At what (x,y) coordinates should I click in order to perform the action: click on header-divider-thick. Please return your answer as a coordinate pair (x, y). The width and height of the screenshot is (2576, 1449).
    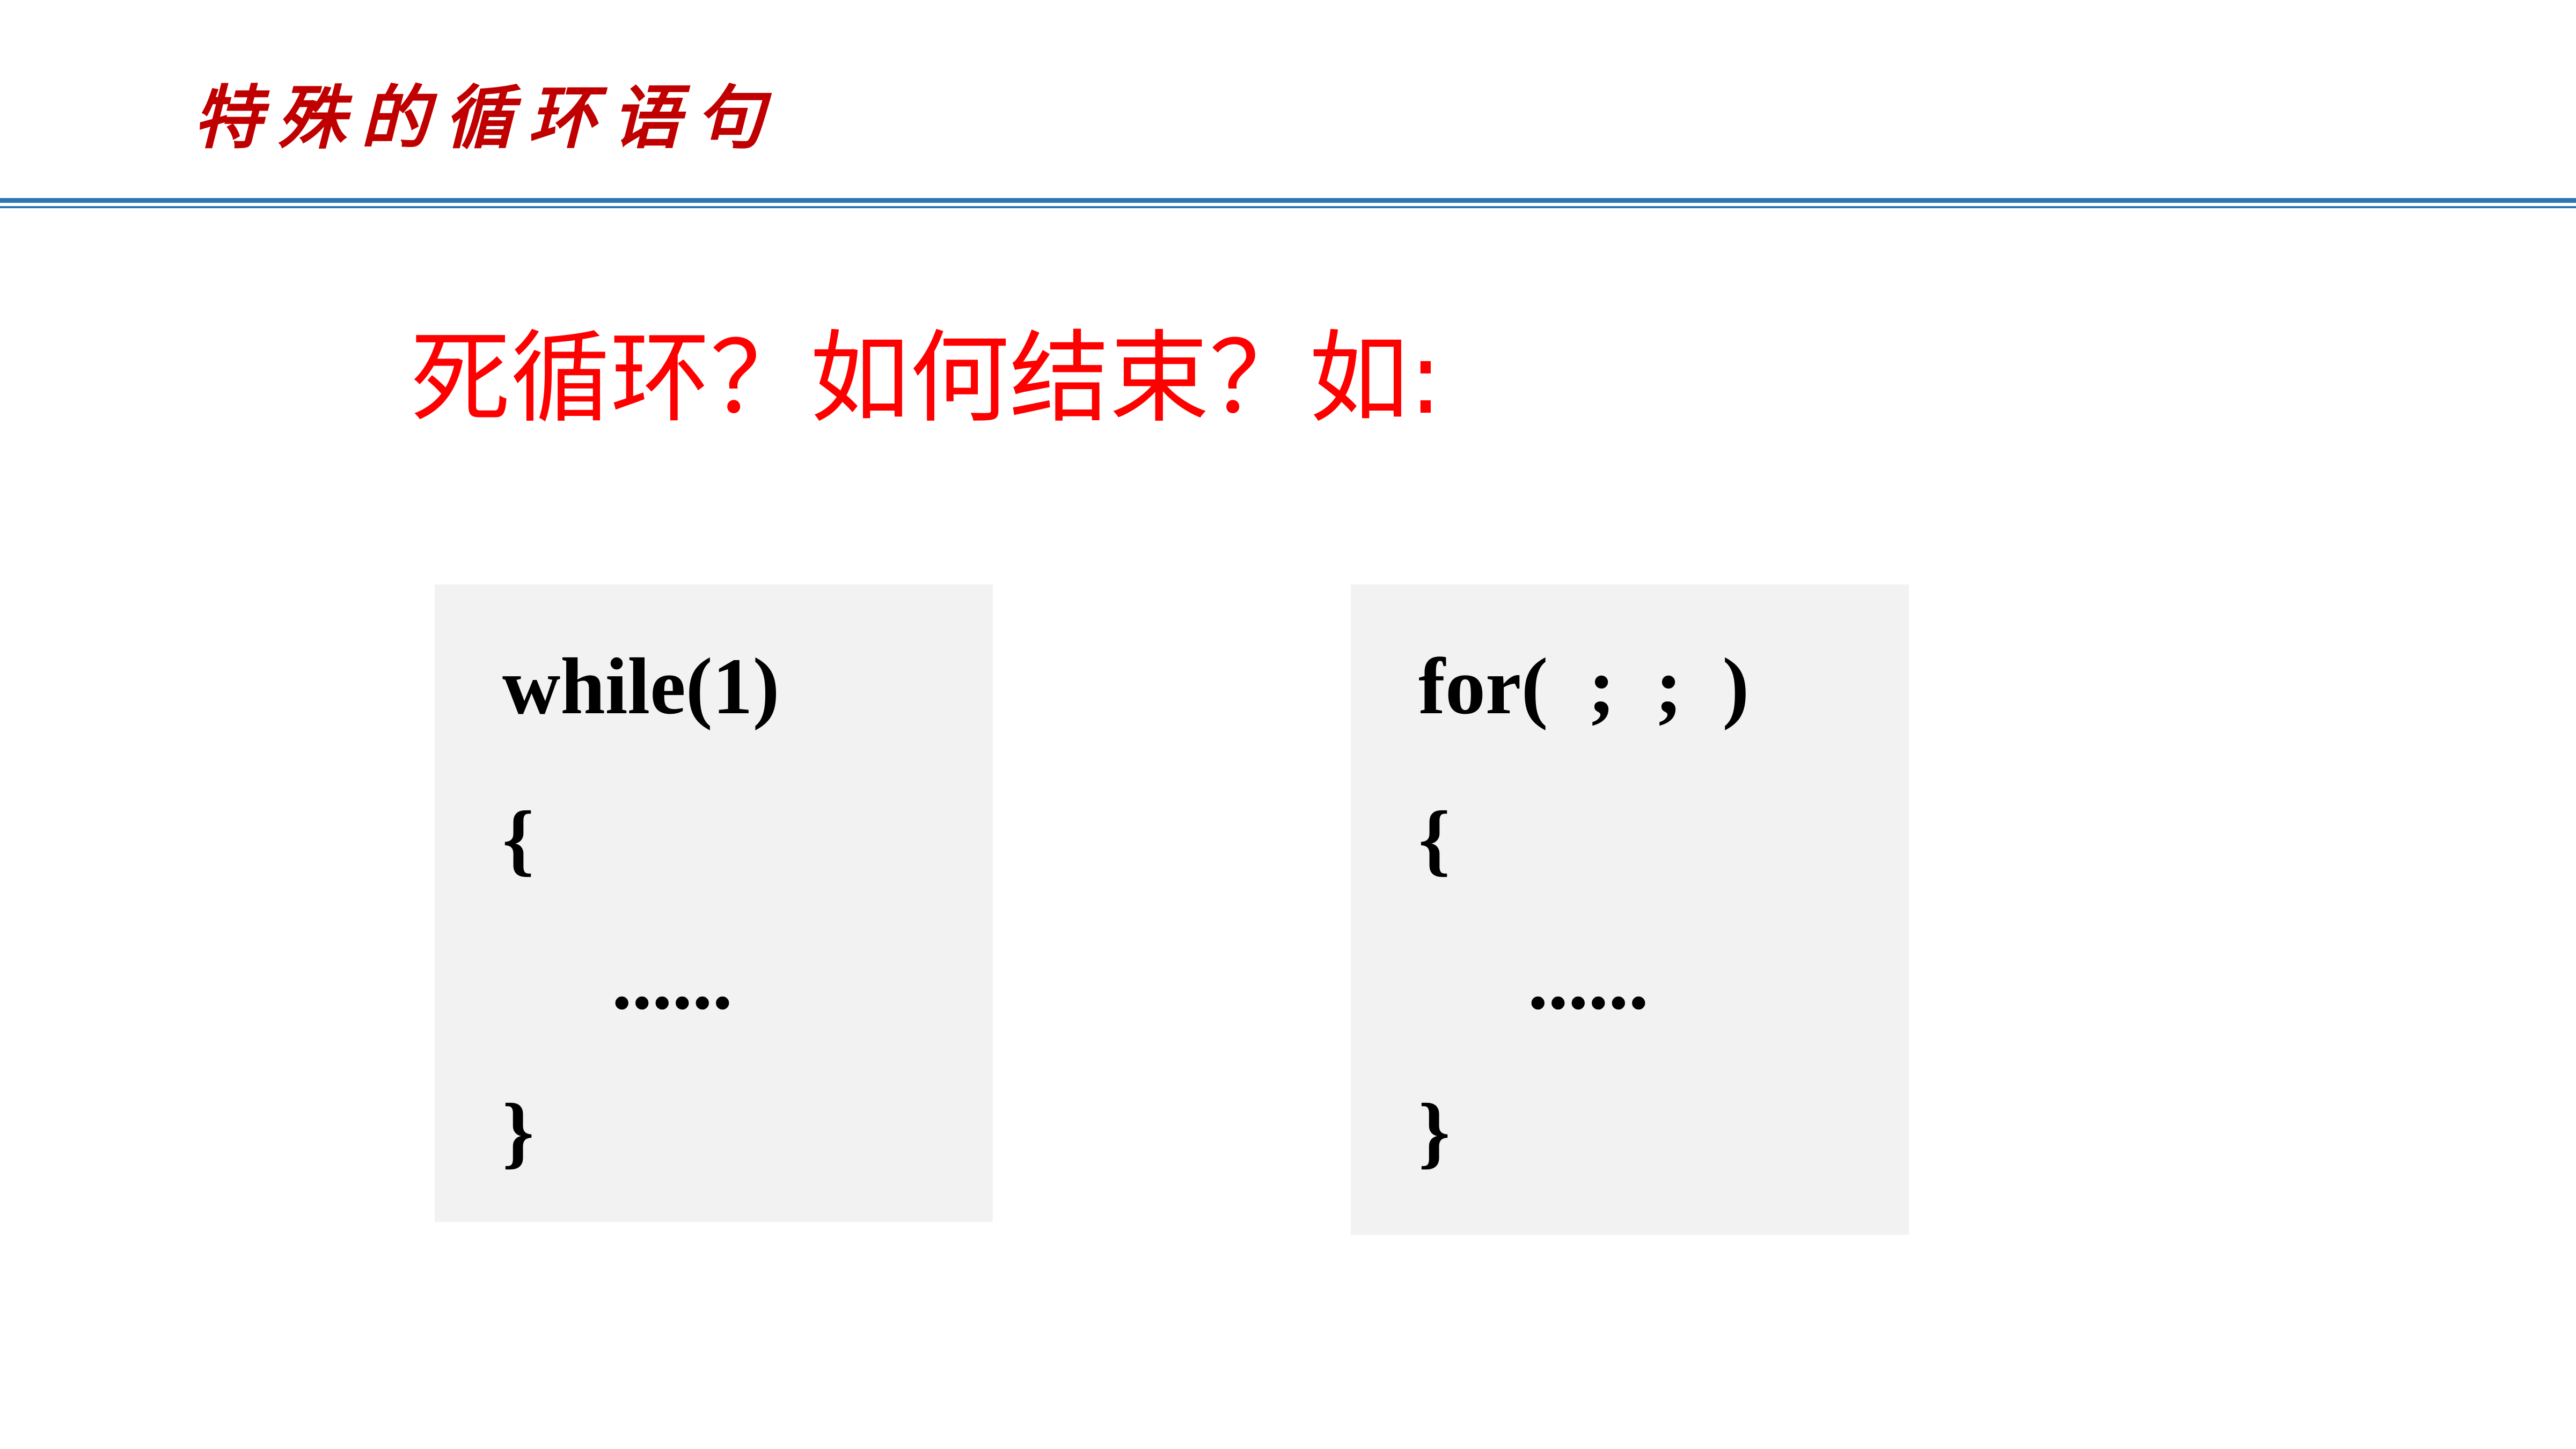
    Looking at the image, I should click on (1288, 200).